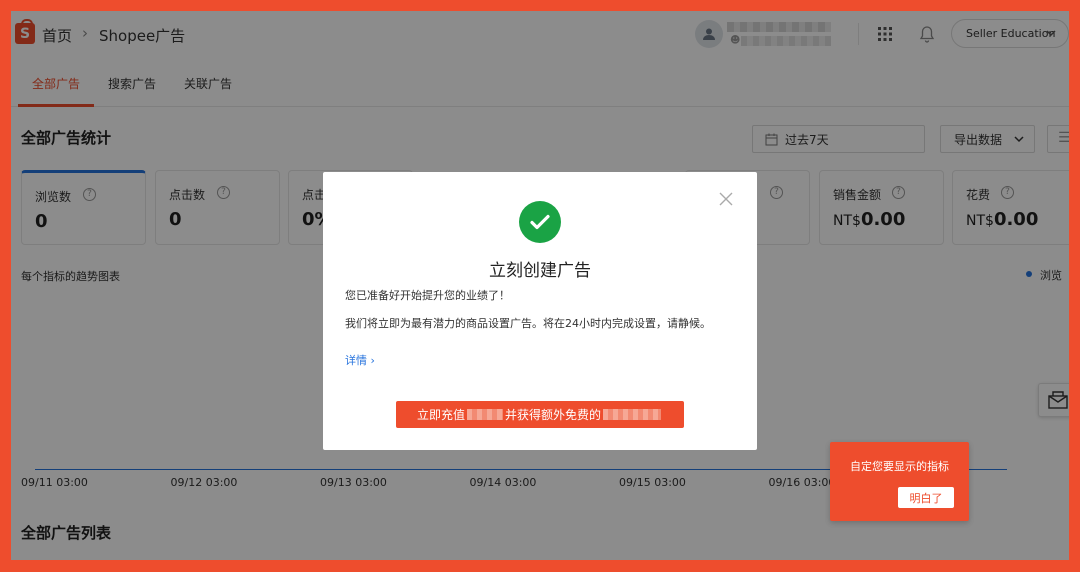  What do you see at coordinates (360, 360) in the screenshot?
I see `details-link: 详情 ›` at bounding box center [360, 360].